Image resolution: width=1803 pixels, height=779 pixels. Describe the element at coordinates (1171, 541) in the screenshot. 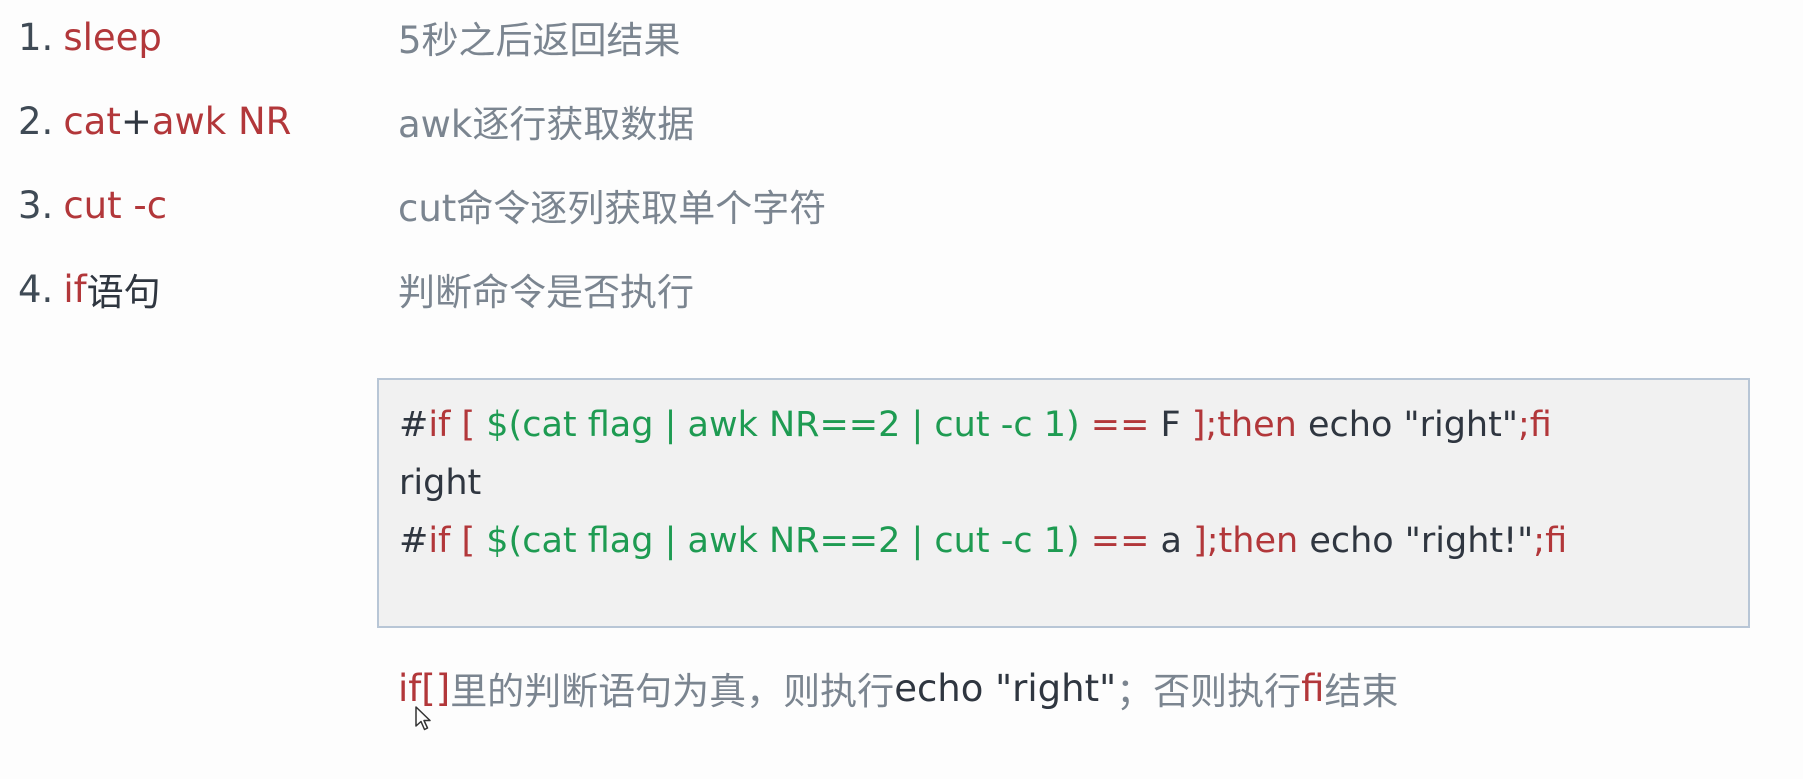

I see `code-compare-value: a` at that location.